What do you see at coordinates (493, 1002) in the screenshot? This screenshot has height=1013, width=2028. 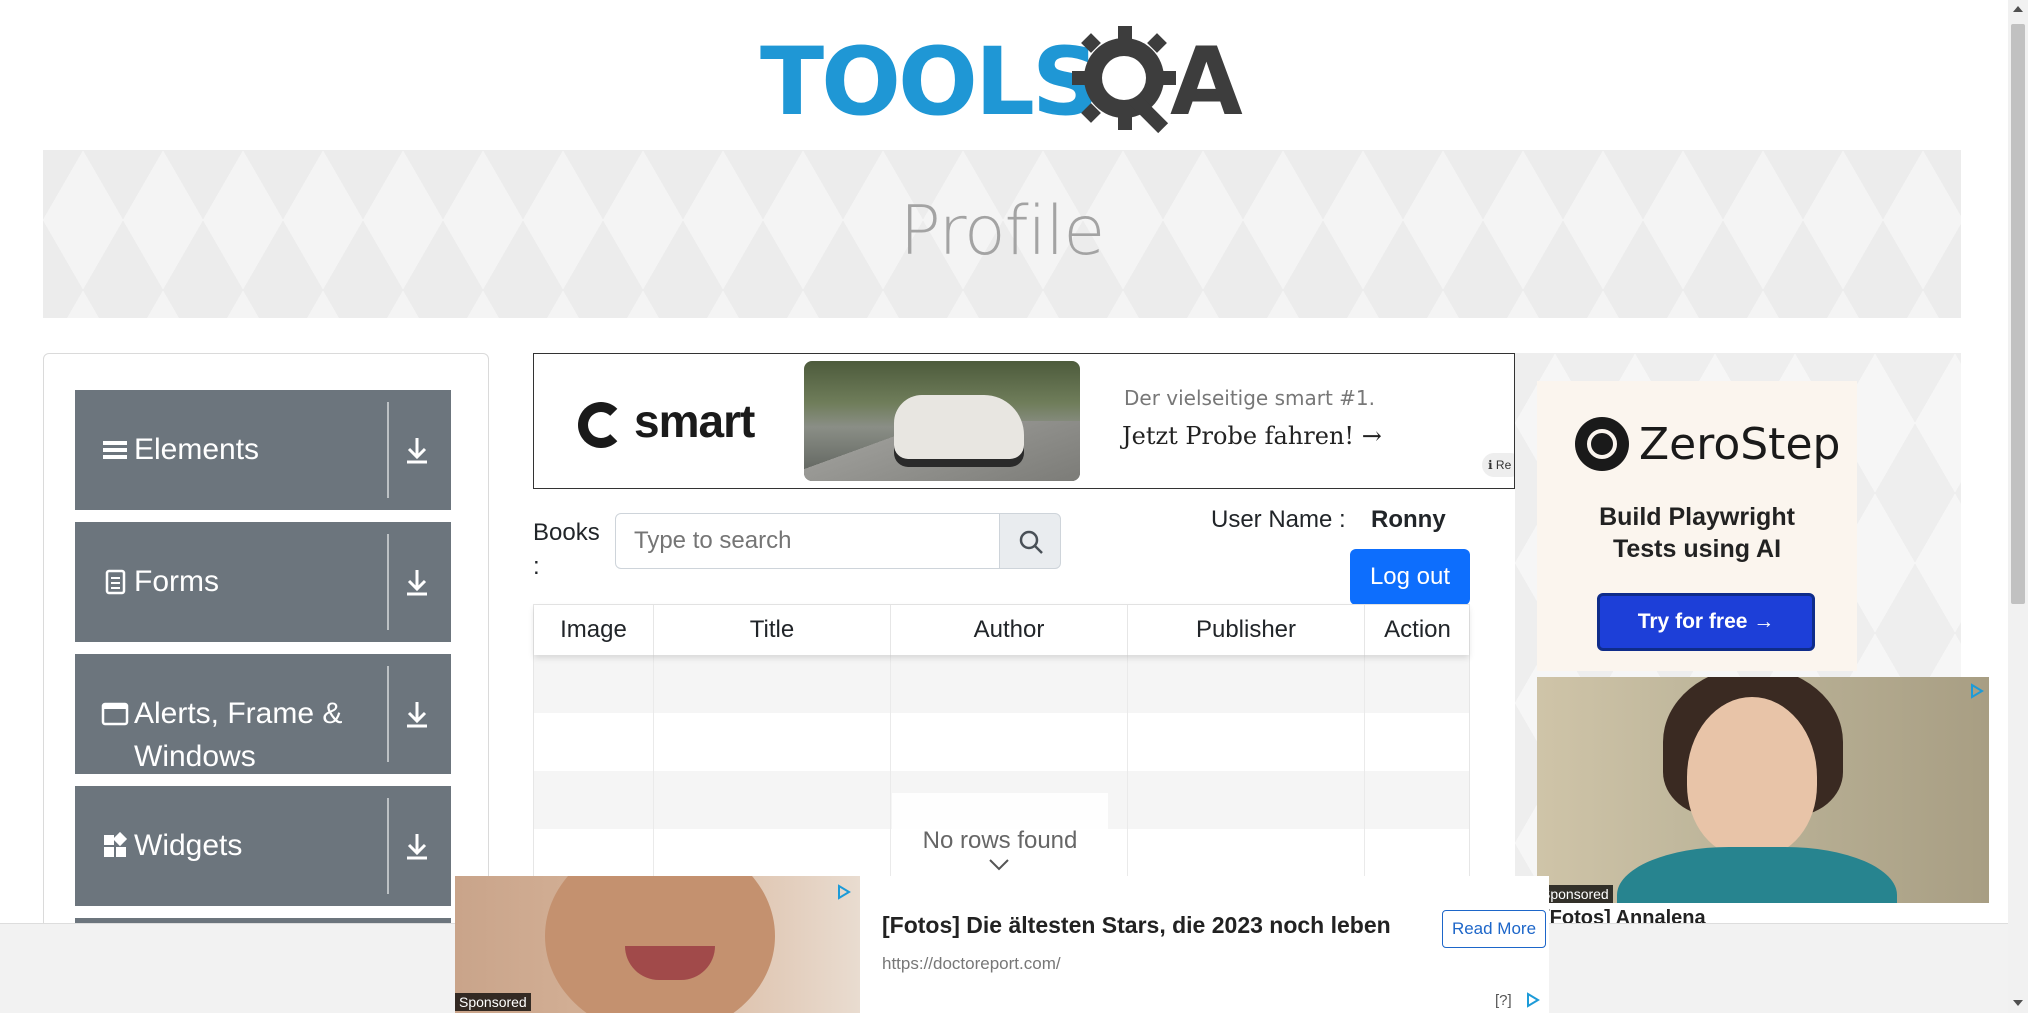 I see `sponsored-label: Sponsored` at bounding box center [493, 1002].